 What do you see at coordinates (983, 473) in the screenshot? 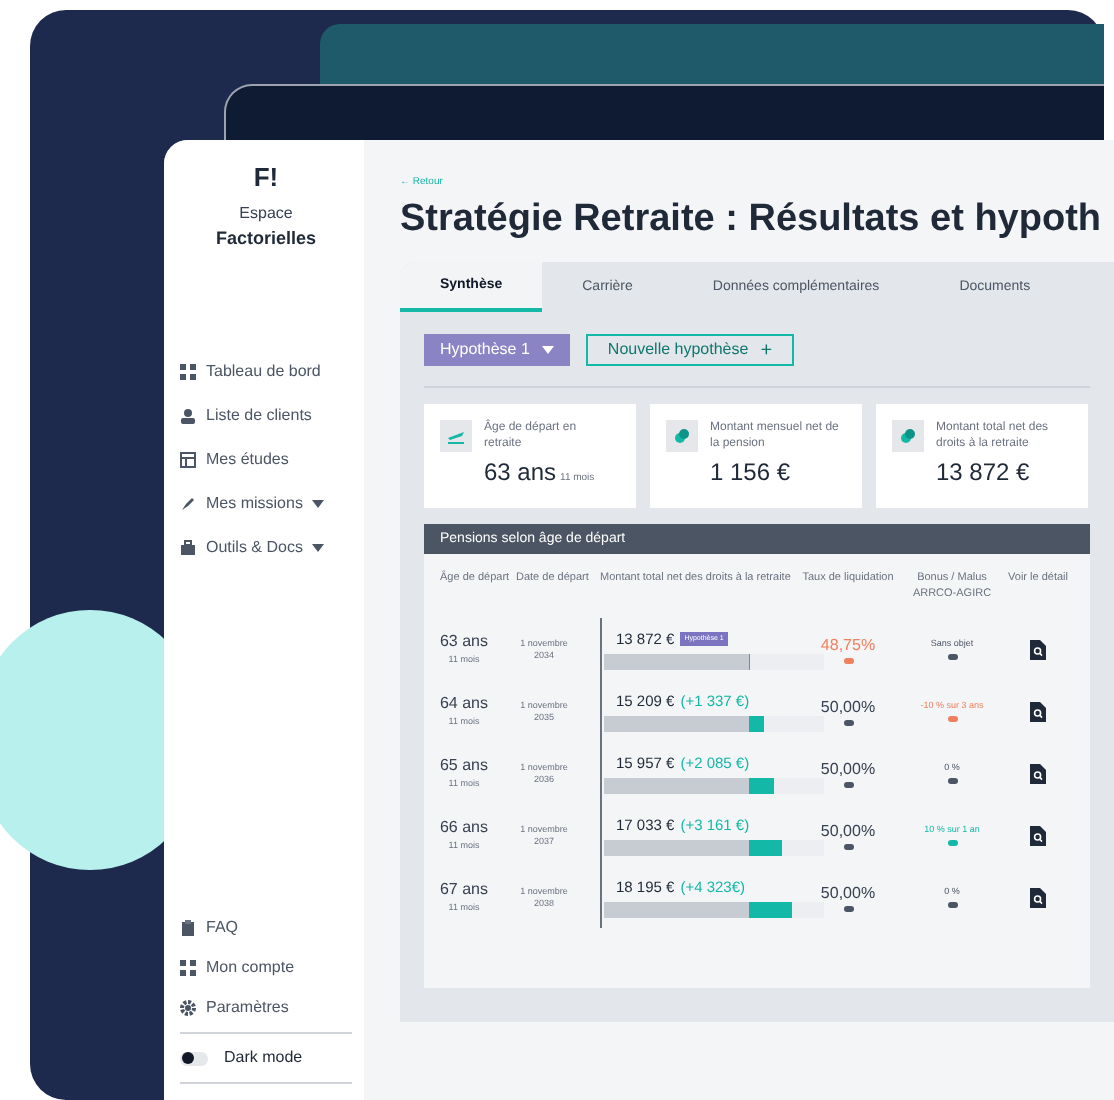
I see `card-value: 13 872 €` at bounding box center [983, 473].